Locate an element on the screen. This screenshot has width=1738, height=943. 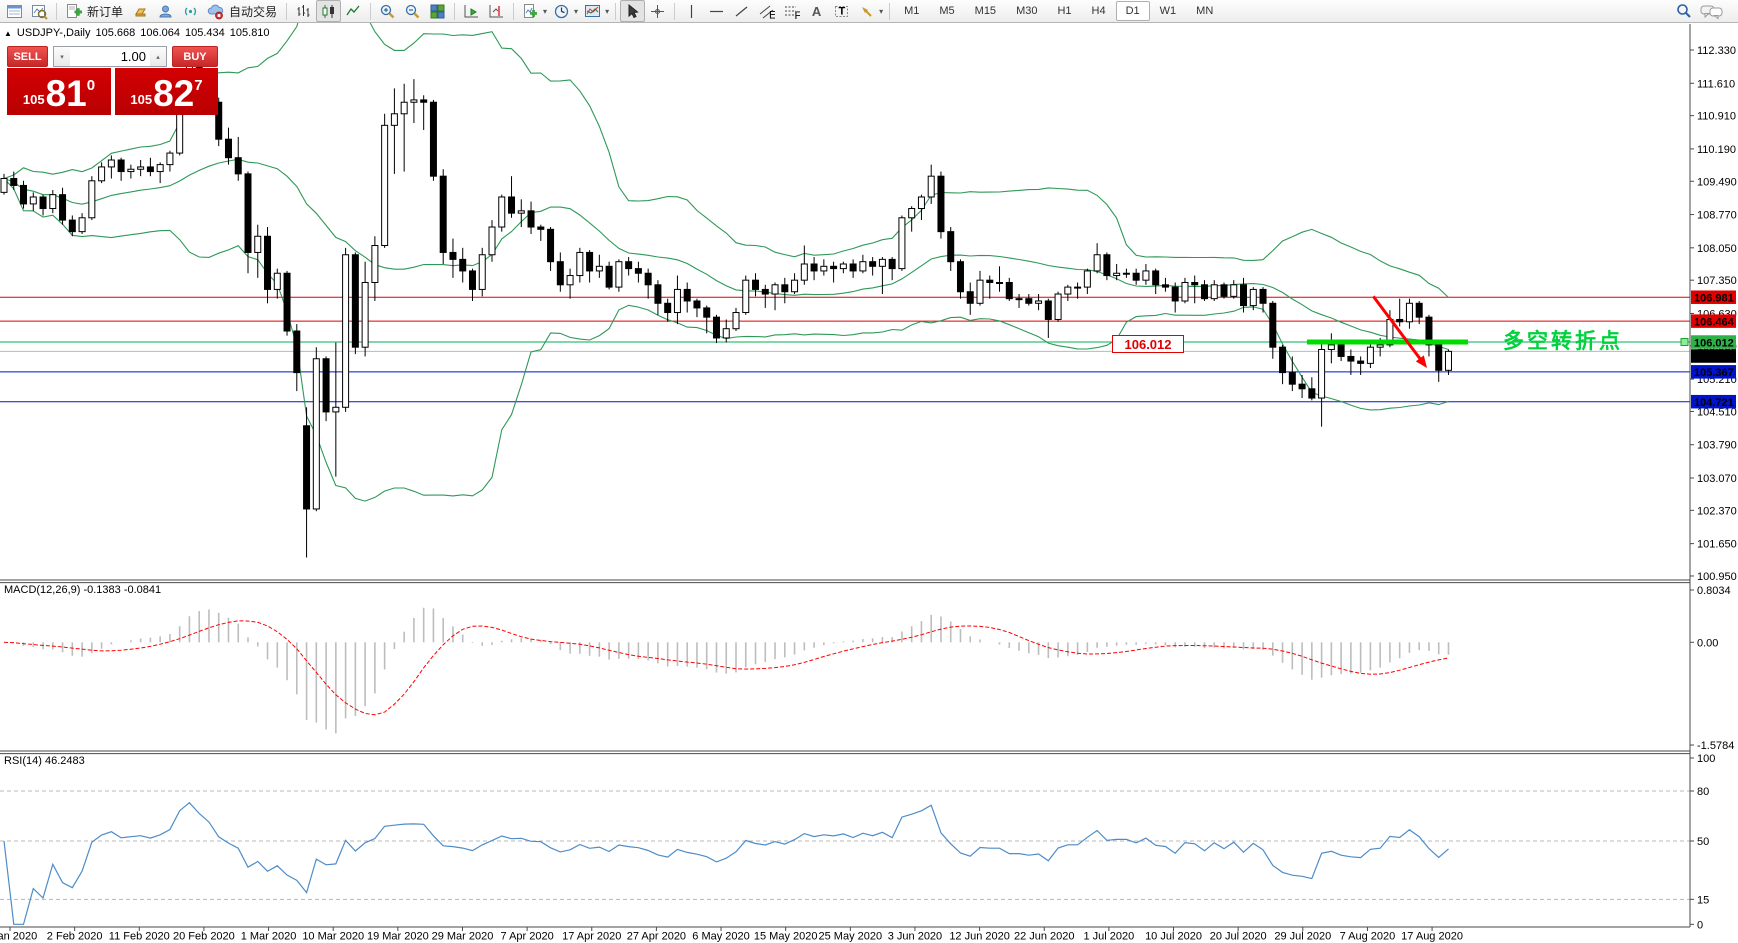
crosshair-icon is located at coordinates (657, 11).